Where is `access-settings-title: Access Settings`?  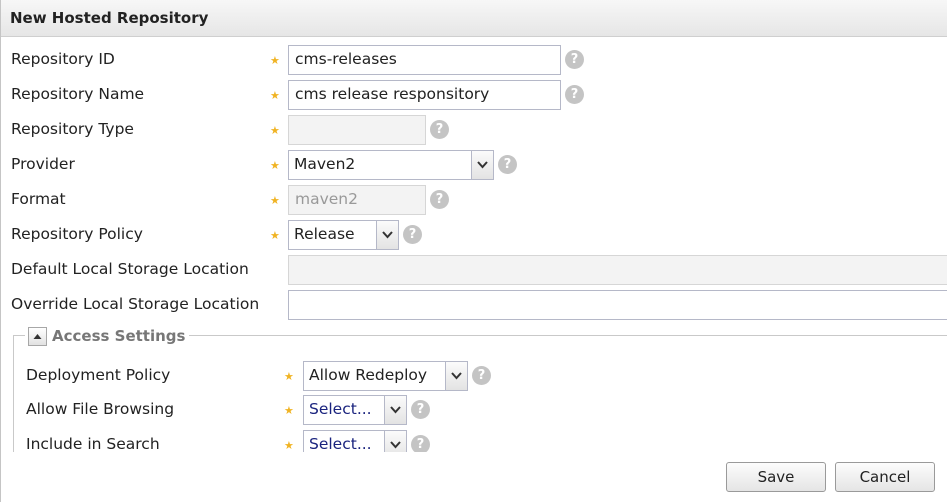 access-settings-title: Access Settings is located at coordinates (119, 336).